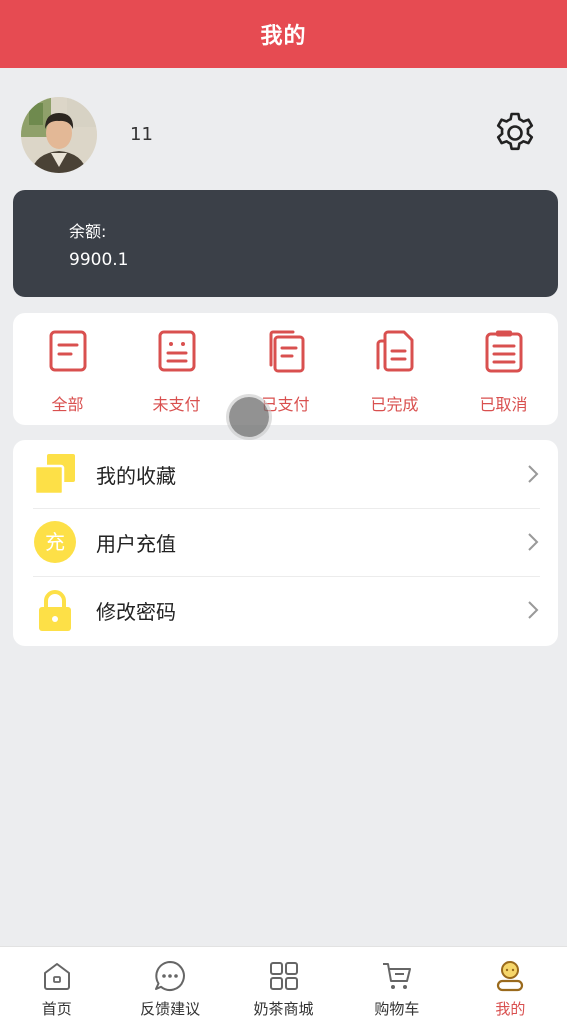 The image size is (567, 1024). Describe the element at coordinates (510, 976) in the screenshot. I see `profile-icon` at that location.